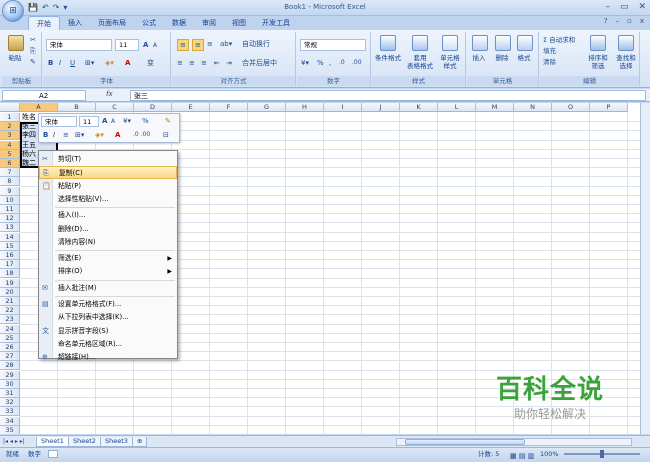 Image resolution: width=650 pixels, height=462 pixels. I want to click on zoom-level: 100%, so click(549, 454).